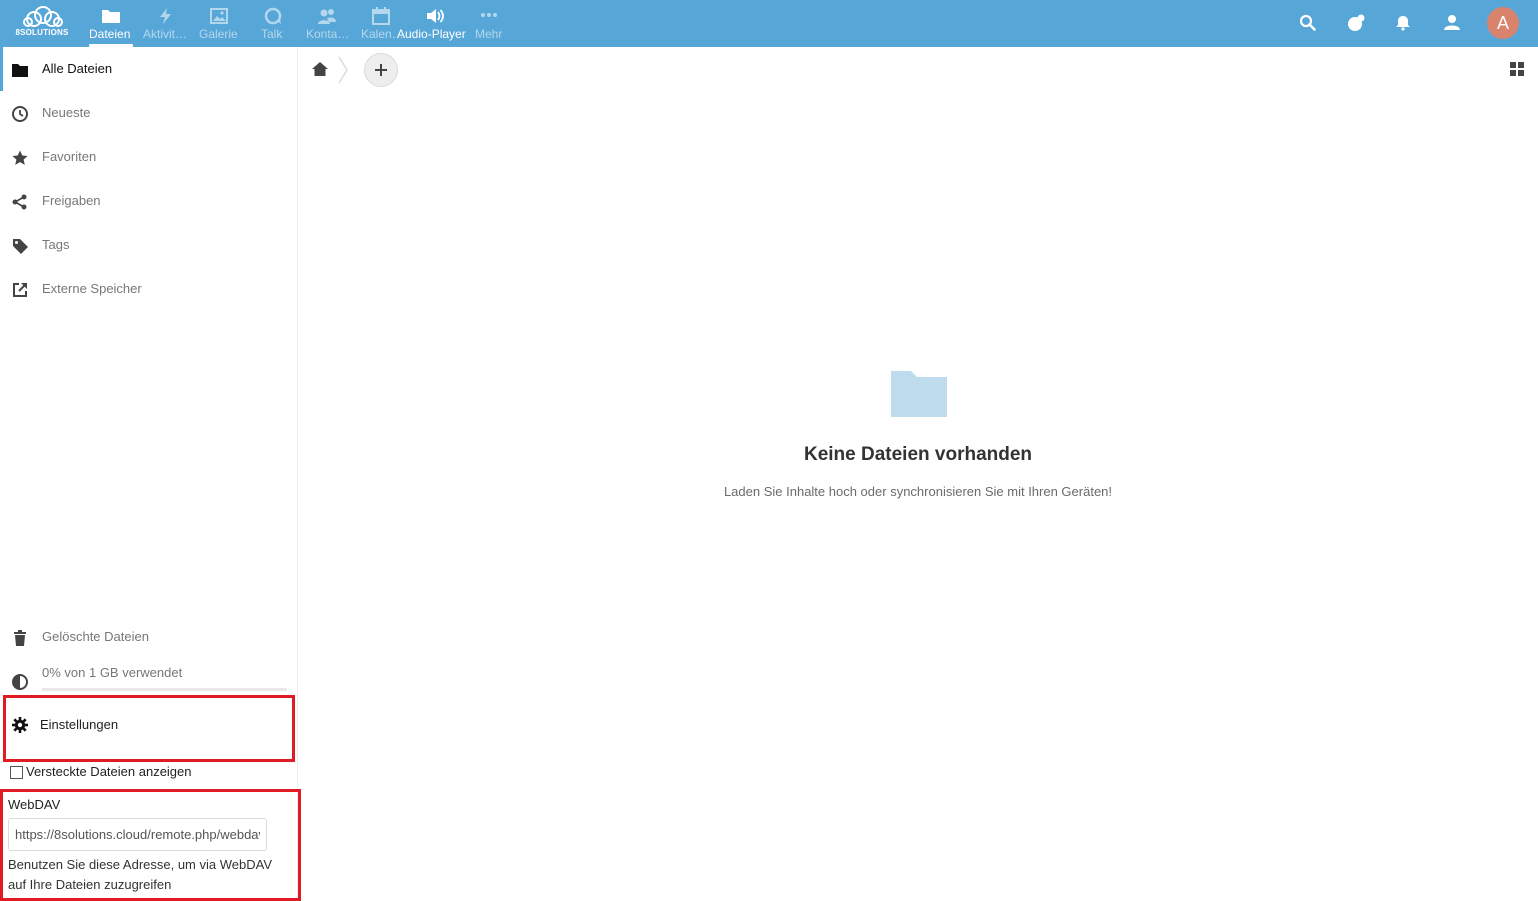 Image resolution: width=1538 pixels, height=901 pixels. I want to click on sidebar-item-favoriten: Favoriten, so click(148, 157).